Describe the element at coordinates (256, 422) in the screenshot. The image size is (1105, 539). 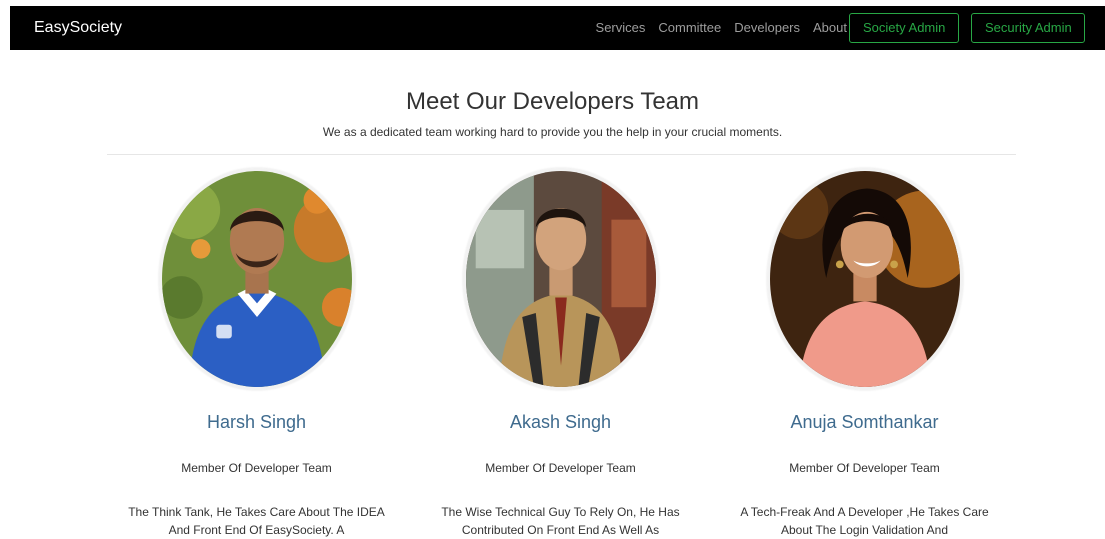
I see `member-name: Harsh Singh` at that location.